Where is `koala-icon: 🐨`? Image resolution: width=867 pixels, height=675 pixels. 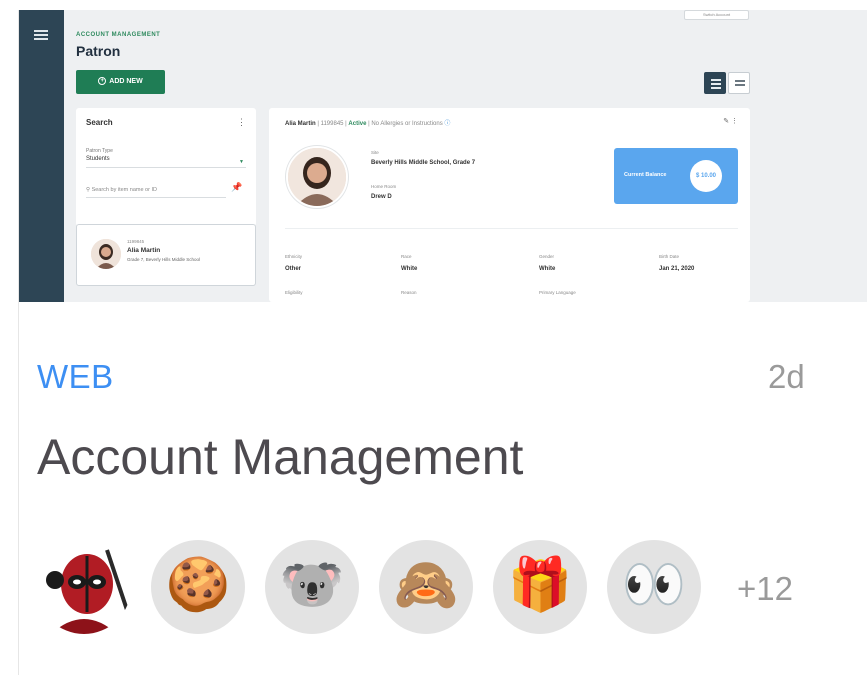
koala-icon: 🐨 is located at coordinates (312, 585).